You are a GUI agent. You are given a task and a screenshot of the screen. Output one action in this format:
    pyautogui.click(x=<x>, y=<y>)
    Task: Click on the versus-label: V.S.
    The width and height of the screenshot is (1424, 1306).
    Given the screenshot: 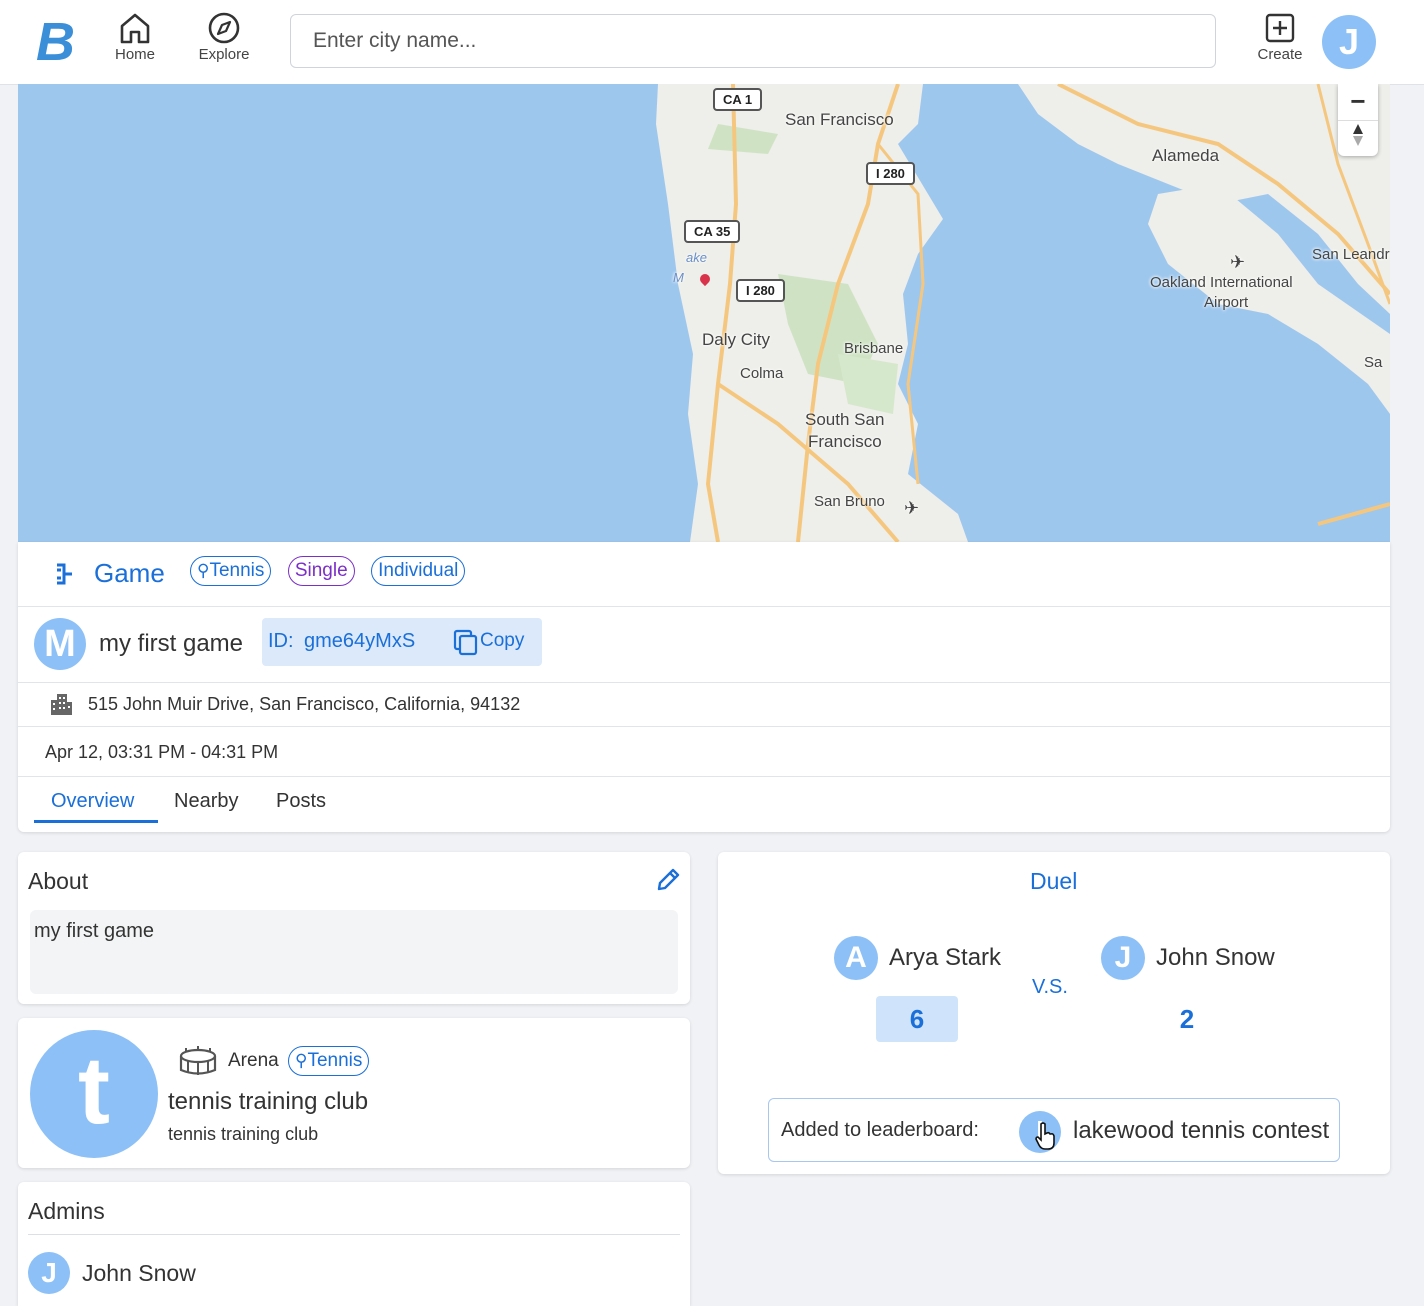 What is the action you would take?
    pyautogui.click(x=1050, y=987)
    